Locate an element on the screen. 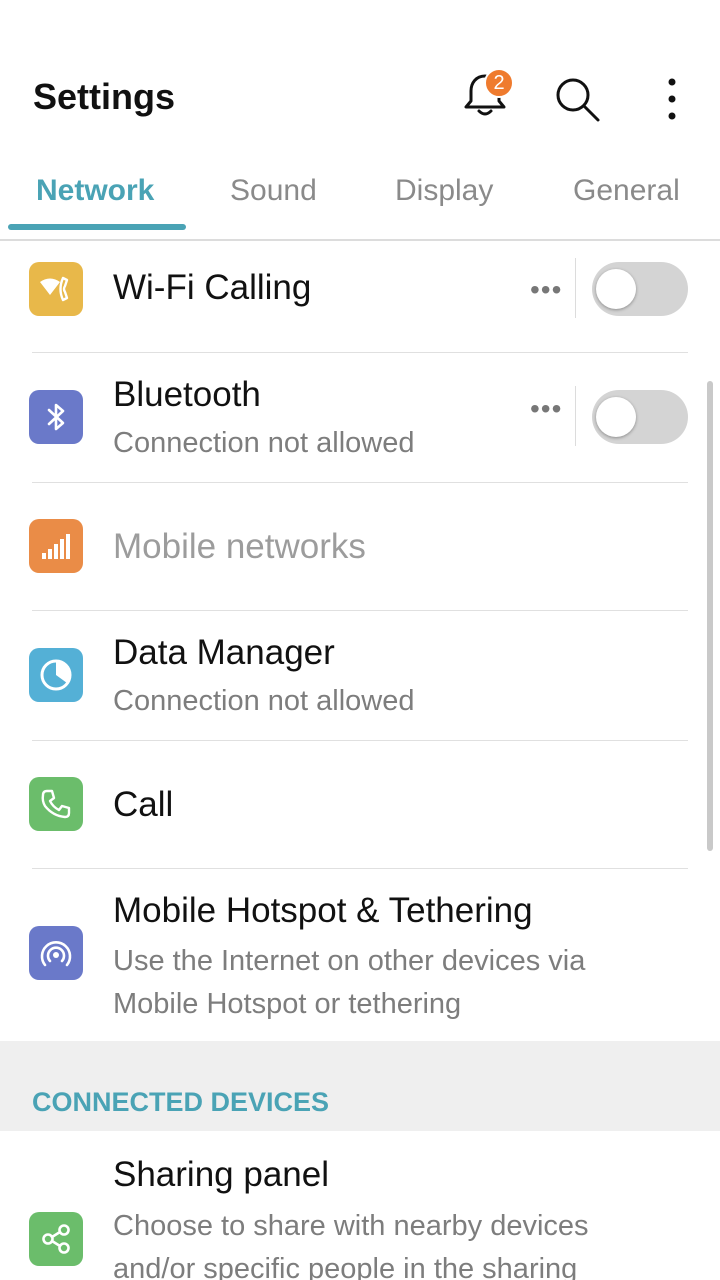 The image size is (720, 1280). wifi-calling-title: Wi-Fi Calling is located at coordinates (212, 287).